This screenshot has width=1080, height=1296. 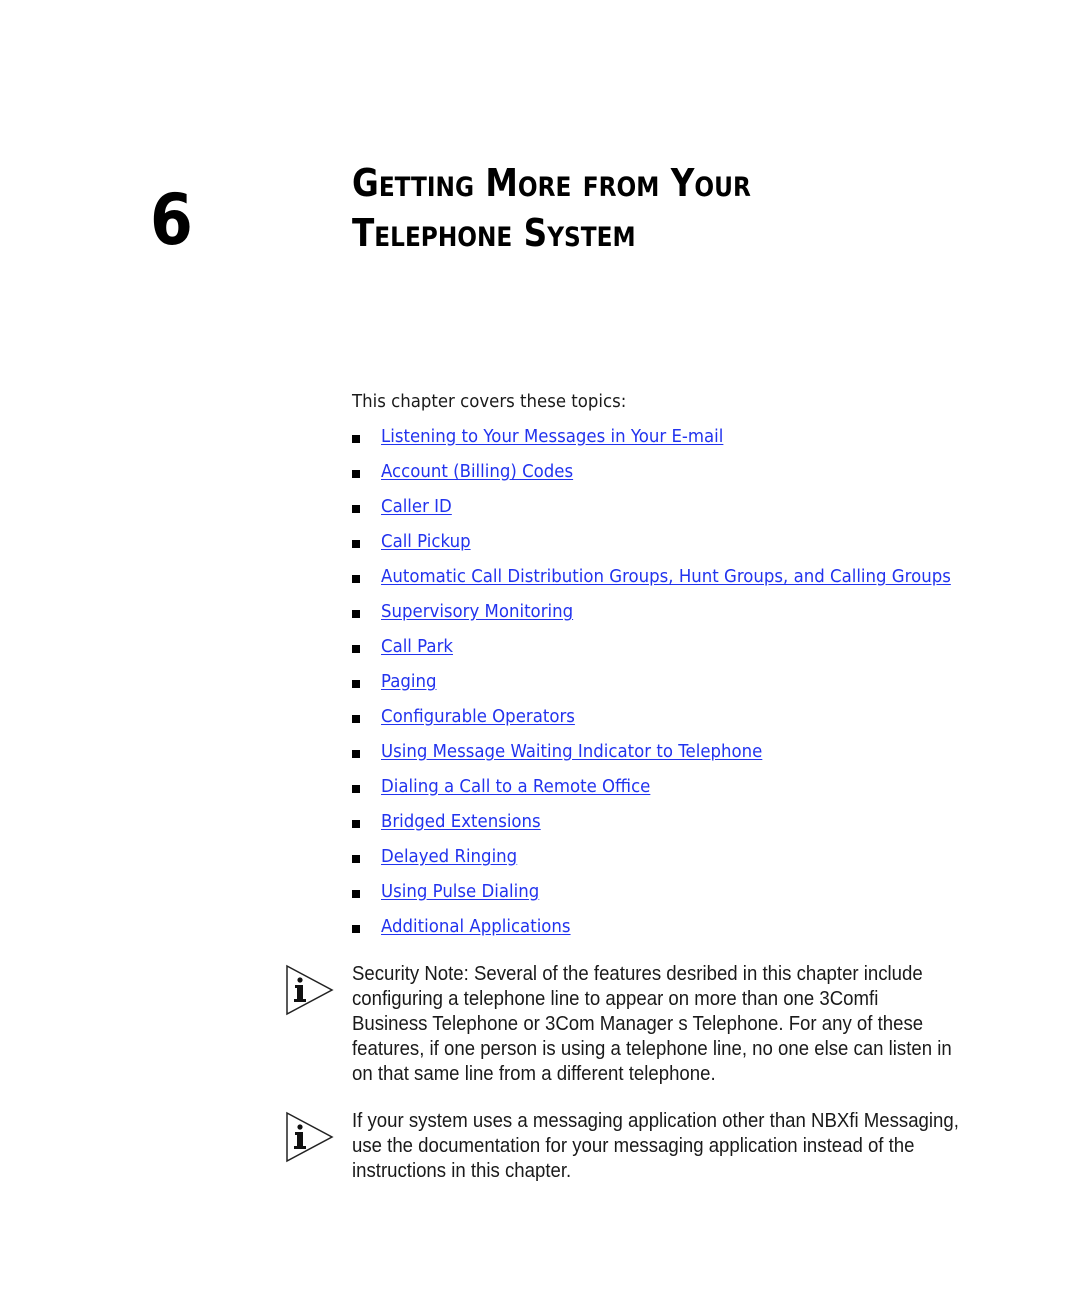 I want to click on topic-link-delayed-ringing: Delayed Ringing, so click(x=449, y=857).